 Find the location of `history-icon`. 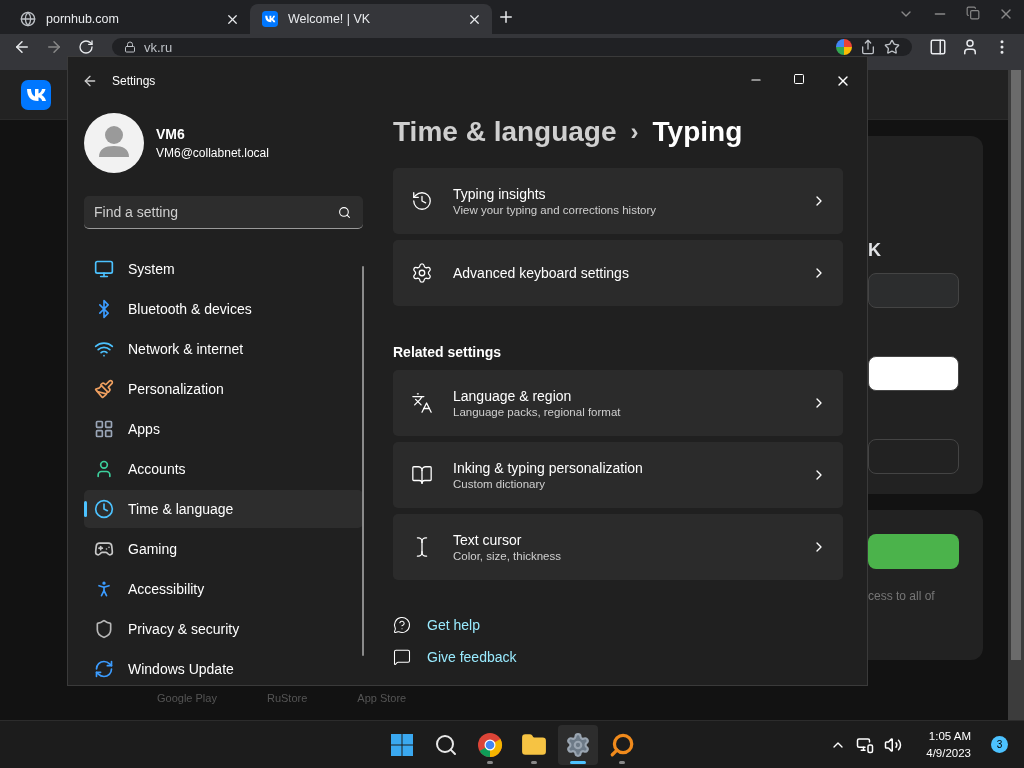

history-icon is located at coordinates (422, 201).